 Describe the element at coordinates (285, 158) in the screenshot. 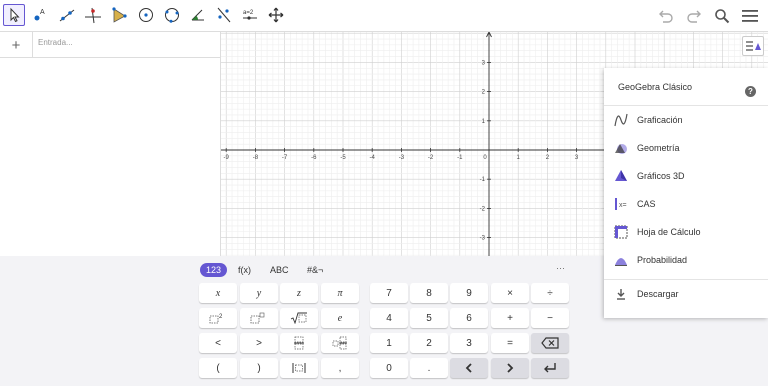

I see `x-tick-label: -7` at that location.